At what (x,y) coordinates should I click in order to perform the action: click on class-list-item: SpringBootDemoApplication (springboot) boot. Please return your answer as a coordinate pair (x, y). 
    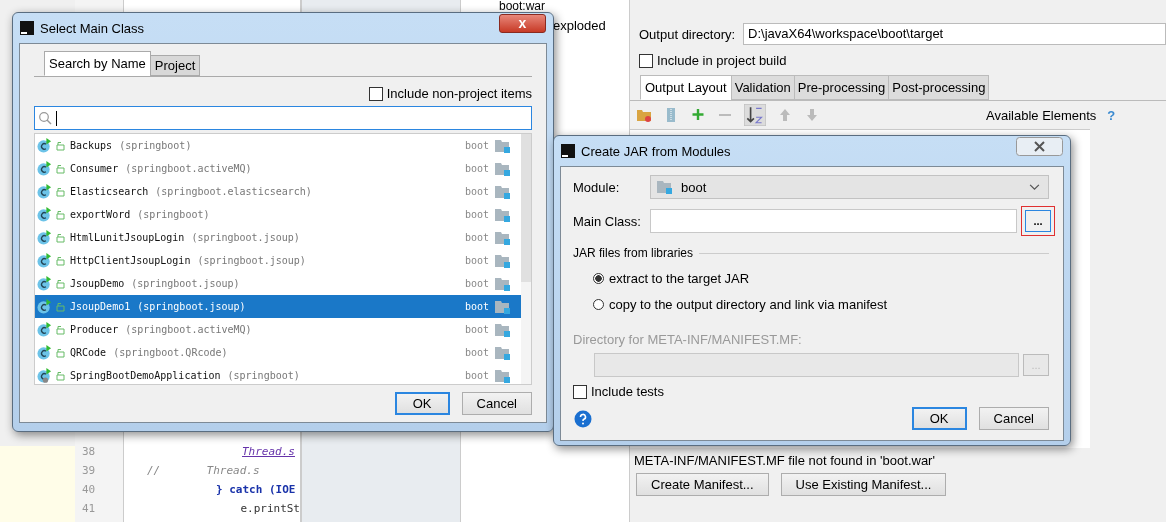
    Looking at the image, I should click on (278, 374).